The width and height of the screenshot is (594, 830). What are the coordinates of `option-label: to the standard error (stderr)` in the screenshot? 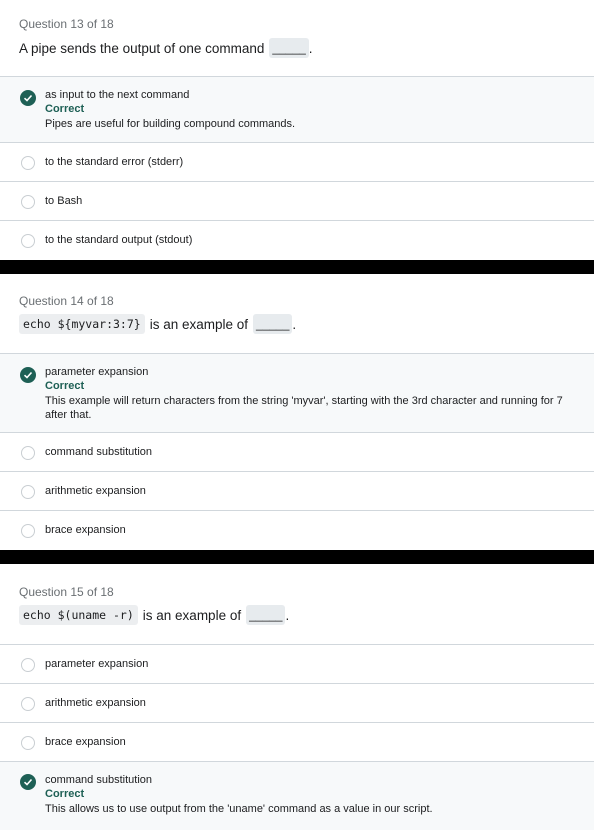 It's located at (114, 162).